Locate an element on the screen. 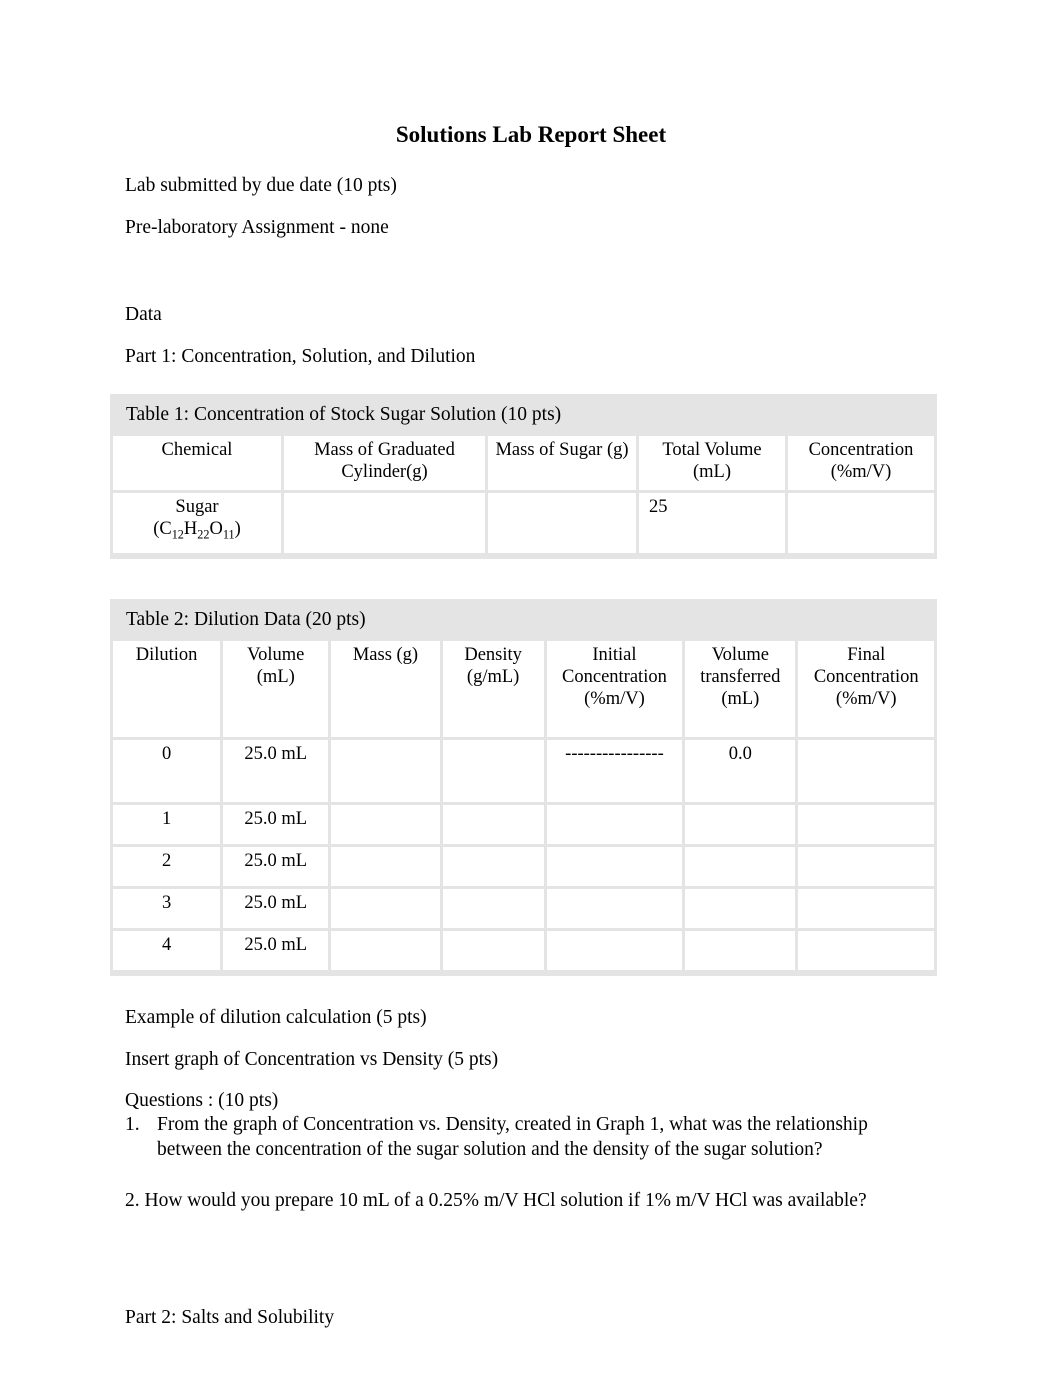 The width and height of the screenshot is (1062, 1377). table2-header-final-concentration: Final Concentration (%m/V) is located at coordinates (866, 689).